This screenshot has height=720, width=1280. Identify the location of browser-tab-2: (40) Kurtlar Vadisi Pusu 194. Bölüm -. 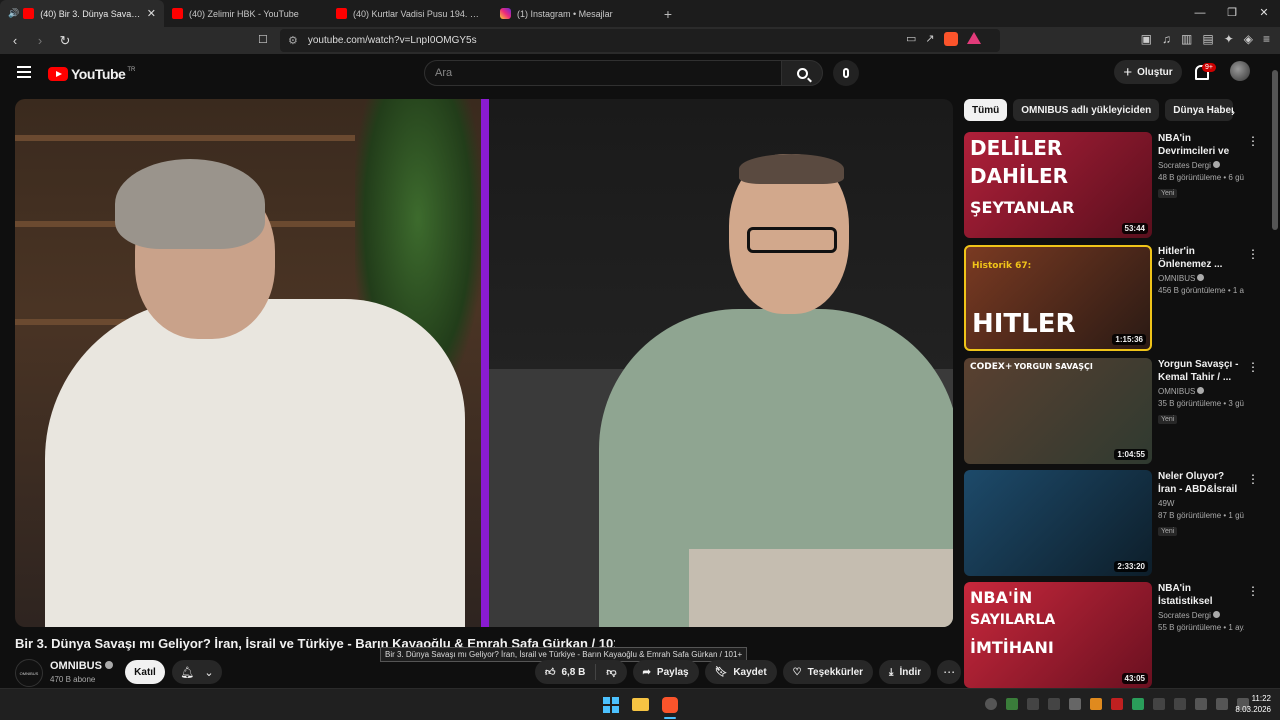
(410, 13).